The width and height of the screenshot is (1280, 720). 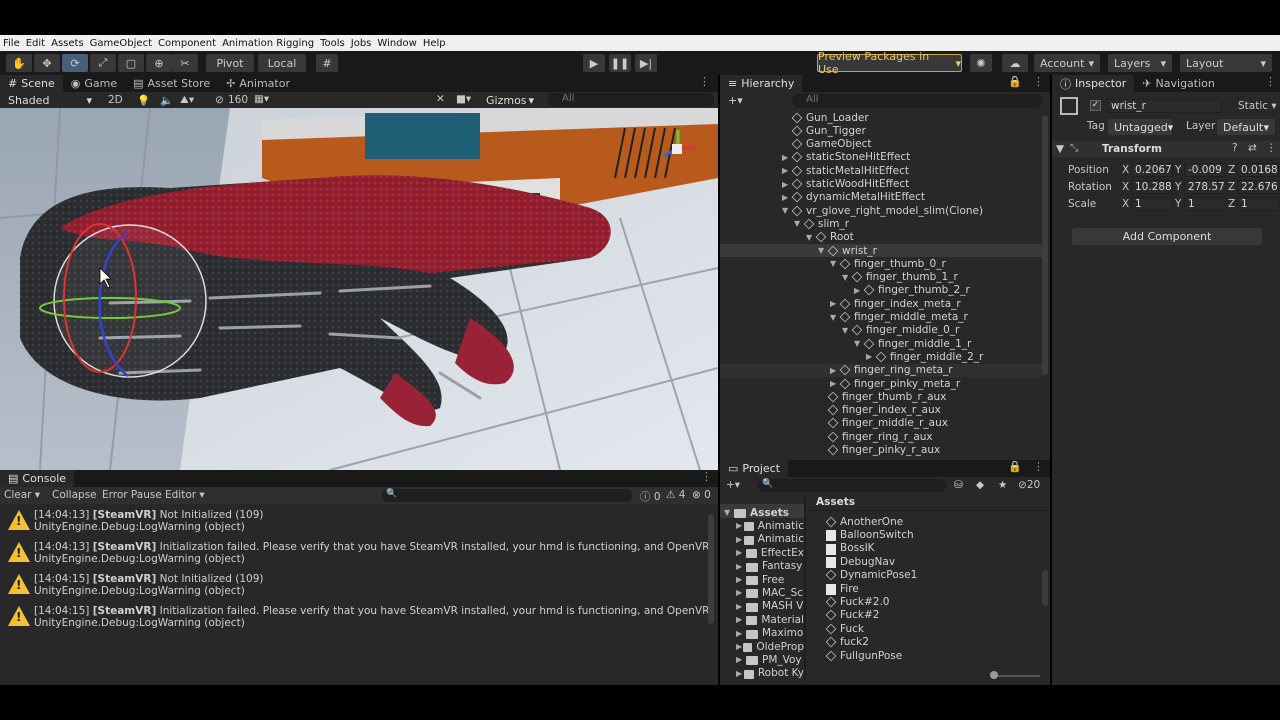 I want to click on tab-console: ▤ Console, so click(x=37, y=478).